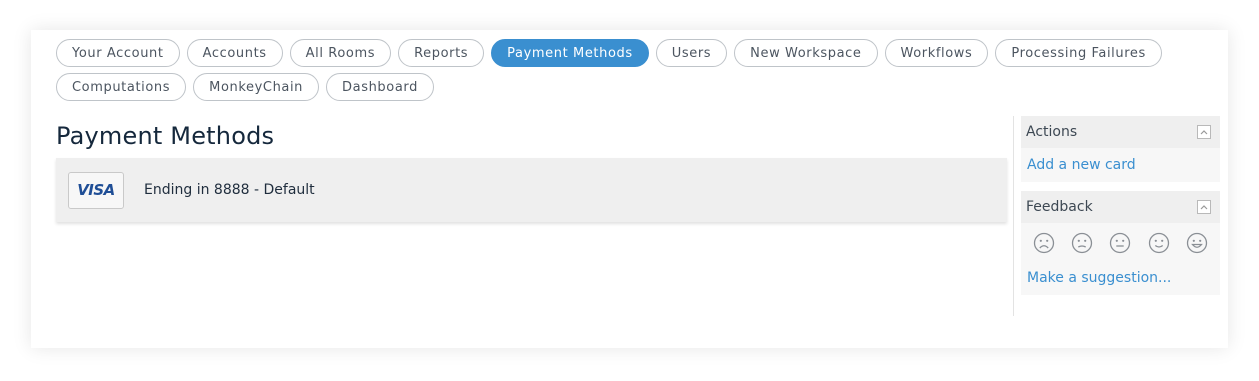  Describe the element at coordinates (570, 53) in the screenshot. I see `tab-payment-methods: Payment Methods` at that location.